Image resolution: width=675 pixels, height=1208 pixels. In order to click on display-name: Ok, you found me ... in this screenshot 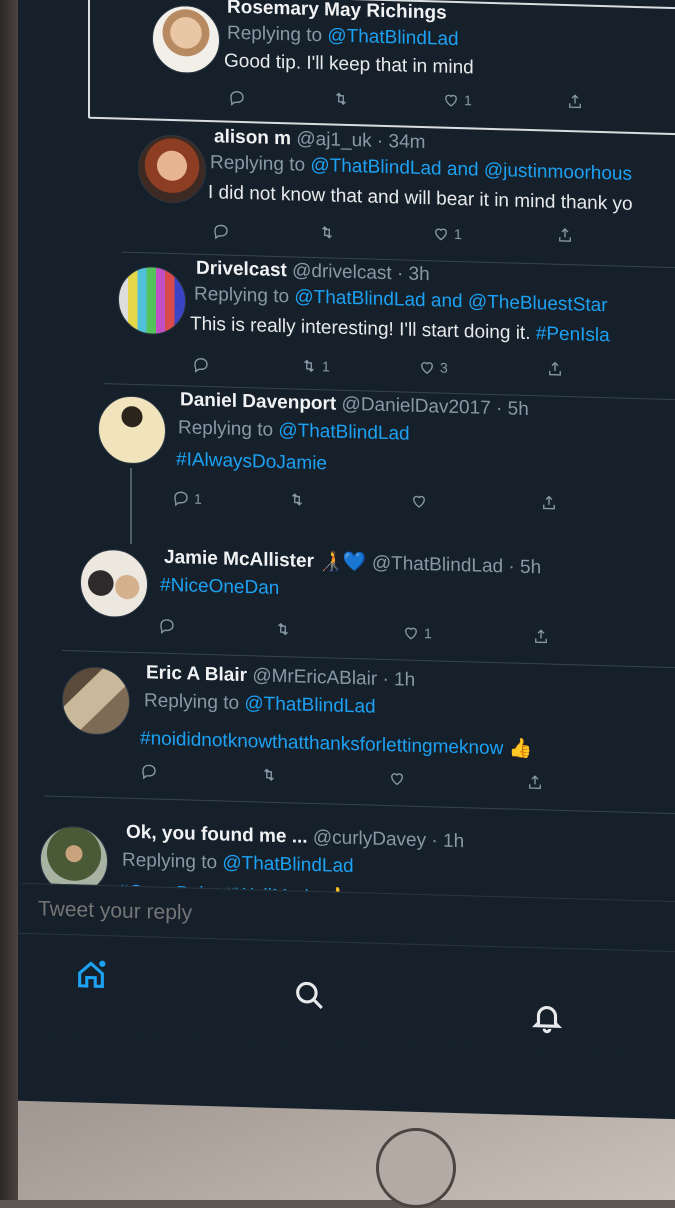, I will do `click(217, 835)`.